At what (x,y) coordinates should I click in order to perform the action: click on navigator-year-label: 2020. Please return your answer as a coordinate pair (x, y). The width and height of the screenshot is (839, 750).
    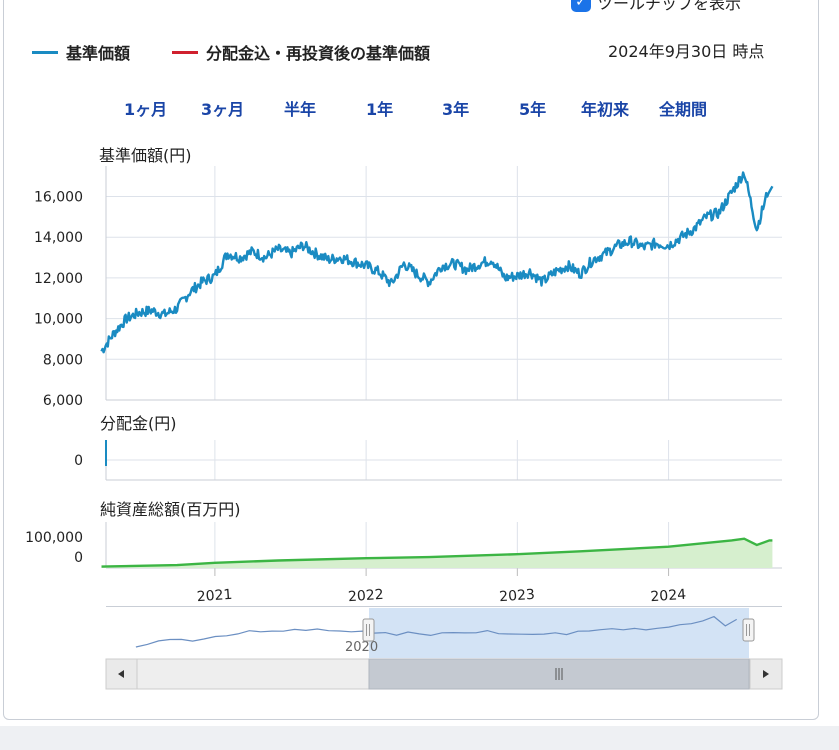
    Looking at the image, I should click on (361, 647).